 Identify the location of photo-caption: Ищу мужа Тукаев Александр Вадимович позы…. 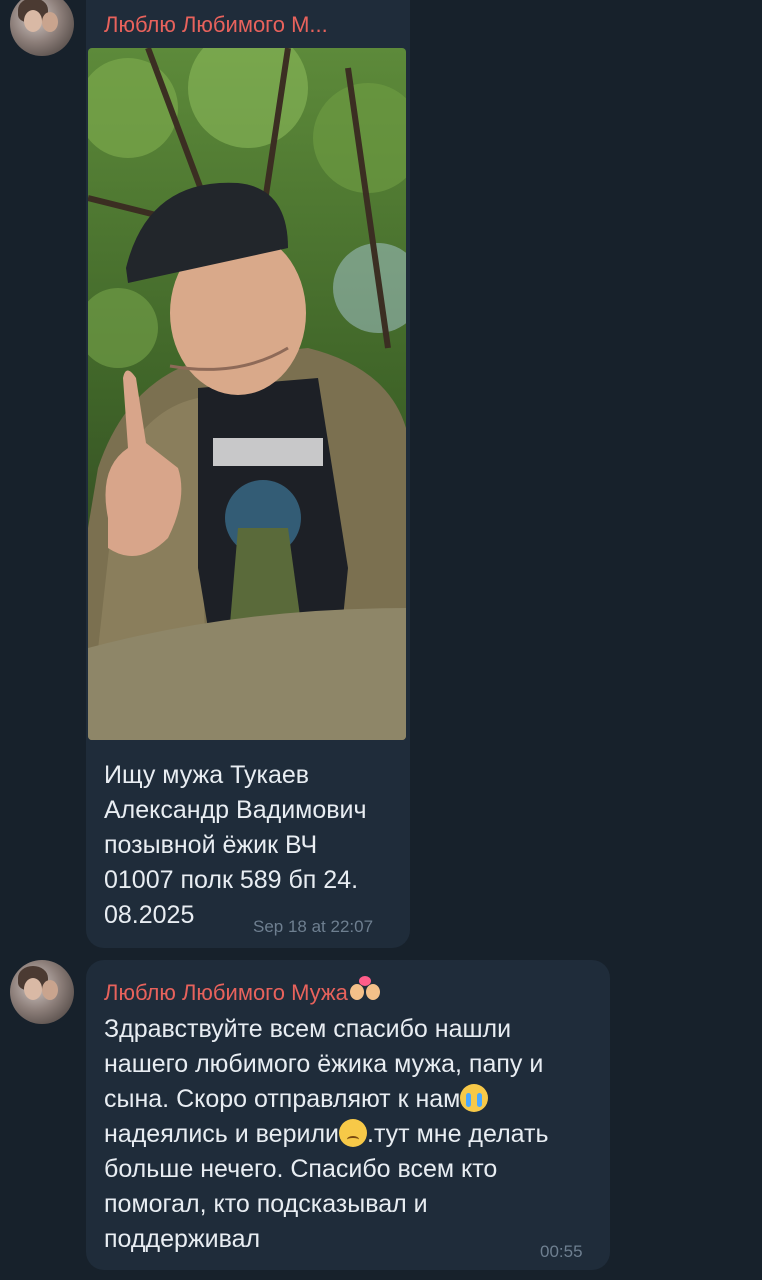
(254, 845).